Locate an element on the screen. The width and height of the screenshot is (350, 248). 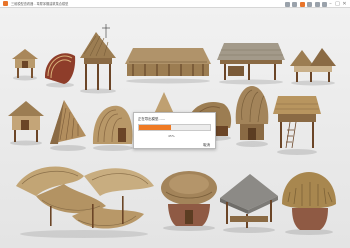
model-barrel-hut is located at coordinates (113, 126).